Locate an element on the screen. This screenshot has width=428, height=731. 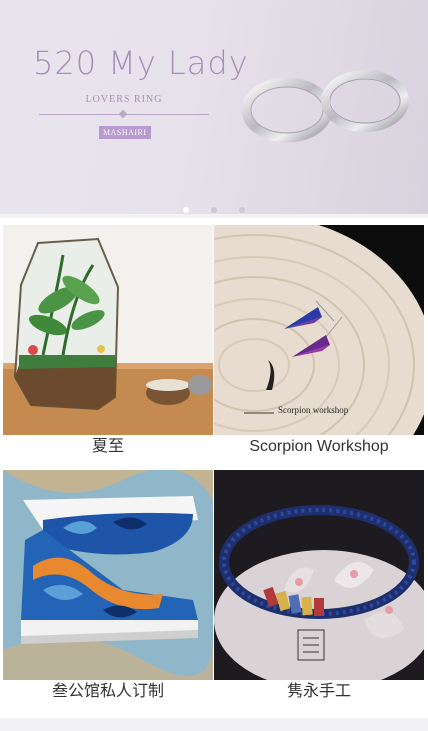
product-name: Scorpion Workshop is located at coordinates (319, 447).